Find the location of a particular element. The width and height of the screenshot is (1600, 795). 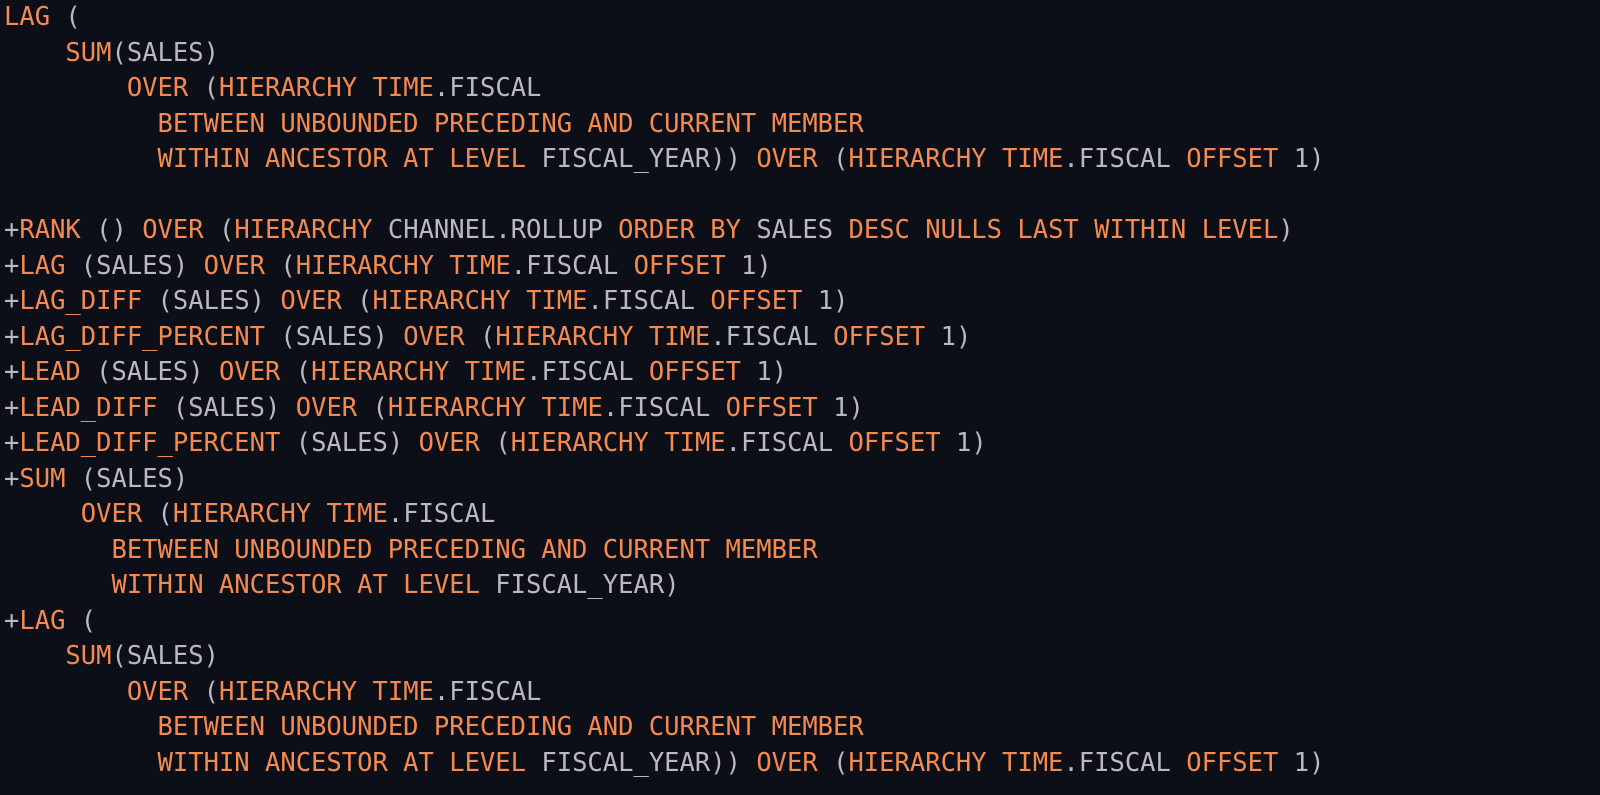

code-line: +SUM (SALES) is located at coordinates (800, 480).